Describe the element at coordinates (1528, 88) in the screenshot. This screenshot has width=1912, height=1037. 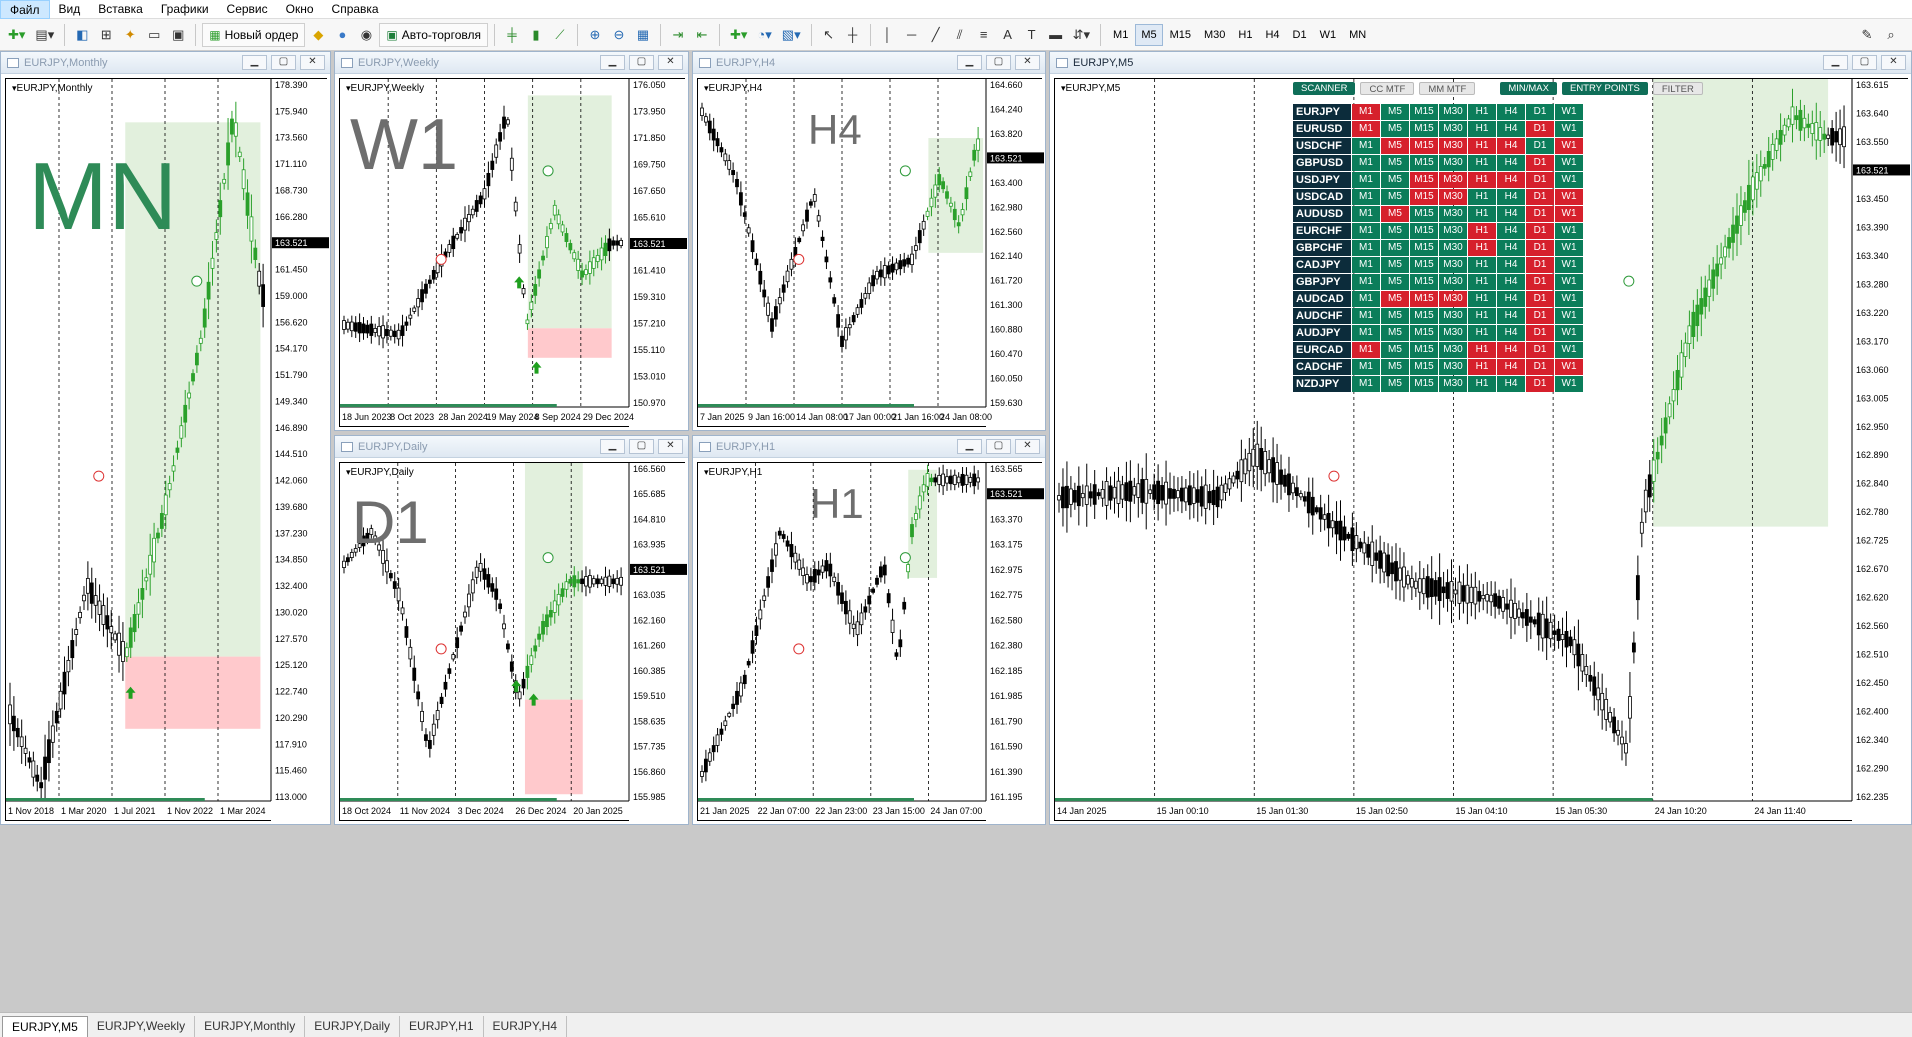
I see `min-max-button: MIN/MAX` at that location.